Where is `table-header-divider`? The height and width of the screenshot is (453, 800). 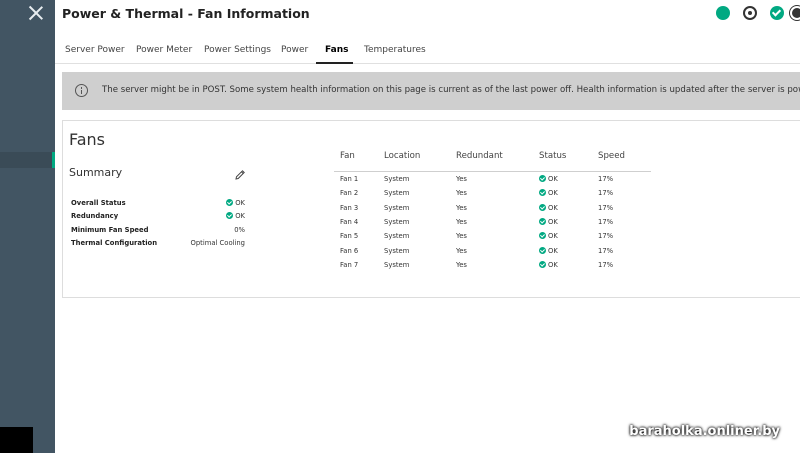
table-header-divider is located at coordinates (492, 171).